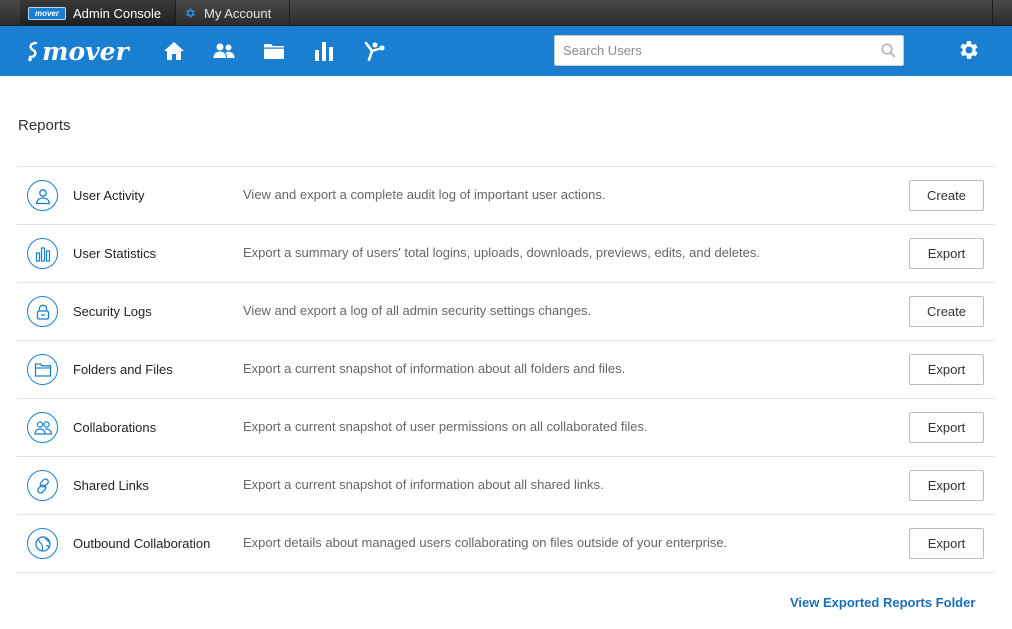 This screenshot has height=629, width=1012. Describe the element at coordinates (123, 369) in the screenshot. I see `report-name: Folders and Files` at that location.